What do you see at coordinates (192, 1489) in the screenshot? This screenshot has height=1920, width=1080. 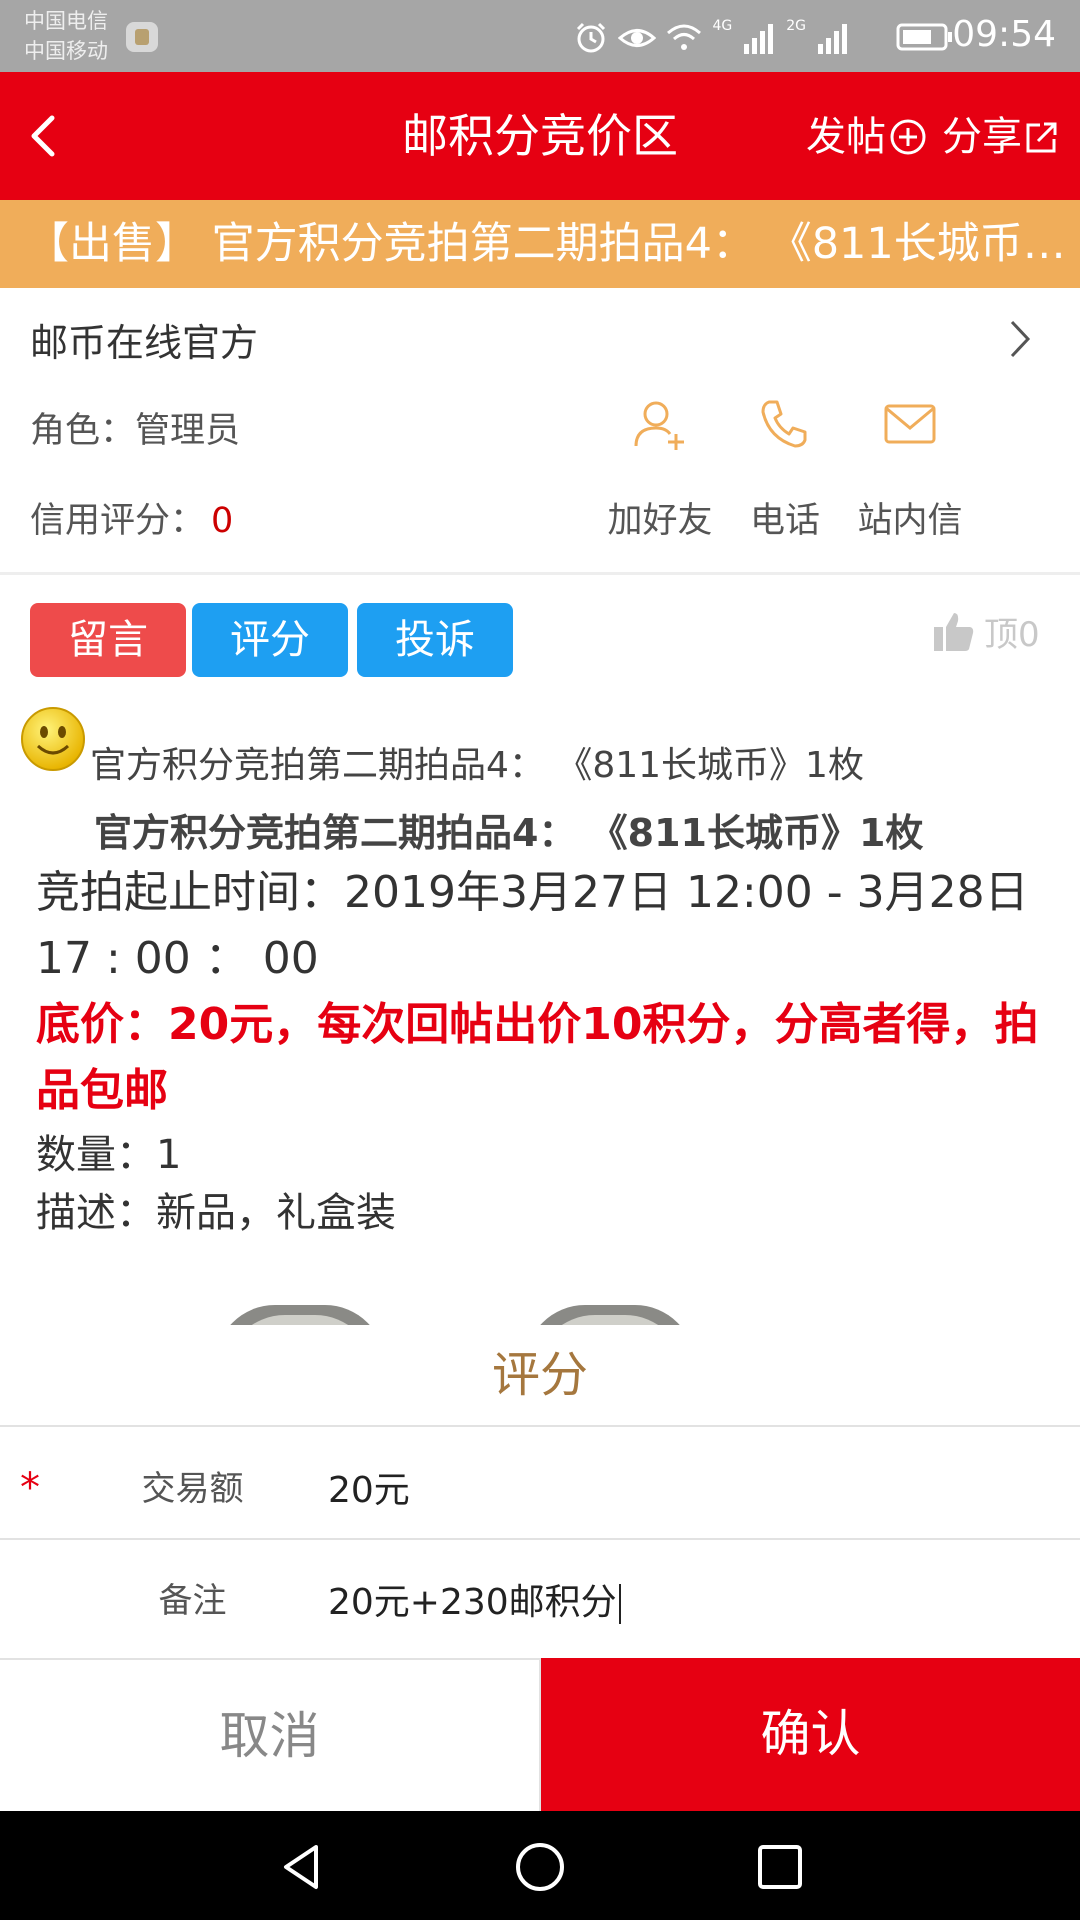 I see `amount-label: 交易额` at bounding box center [192, 1489].